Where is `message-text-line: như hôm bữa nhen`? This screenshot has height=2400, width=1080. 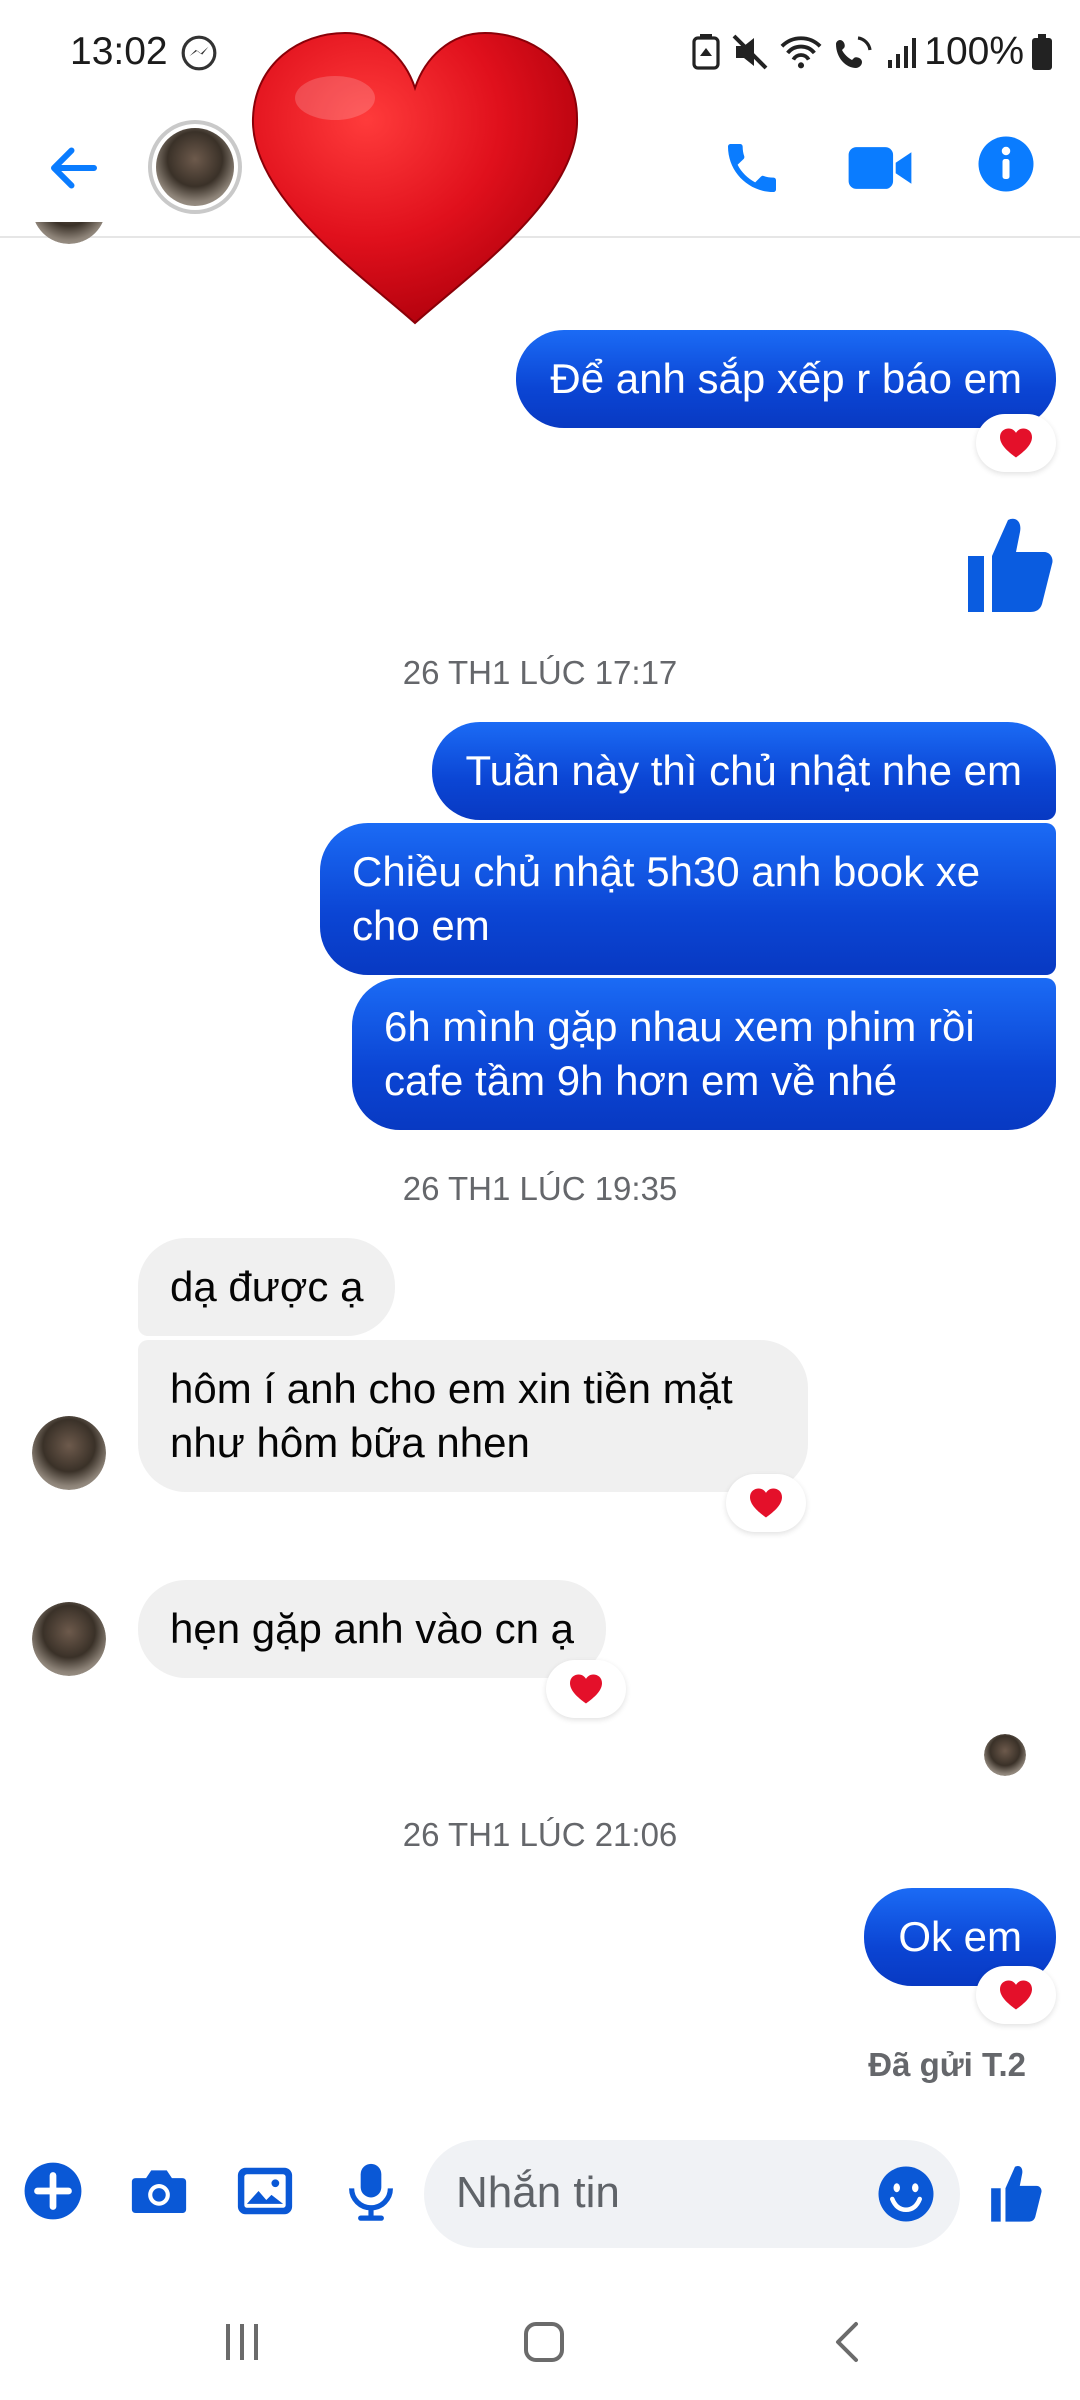
message-text-line: như hôm bữa nhen is located at coordinates (350, 1442).